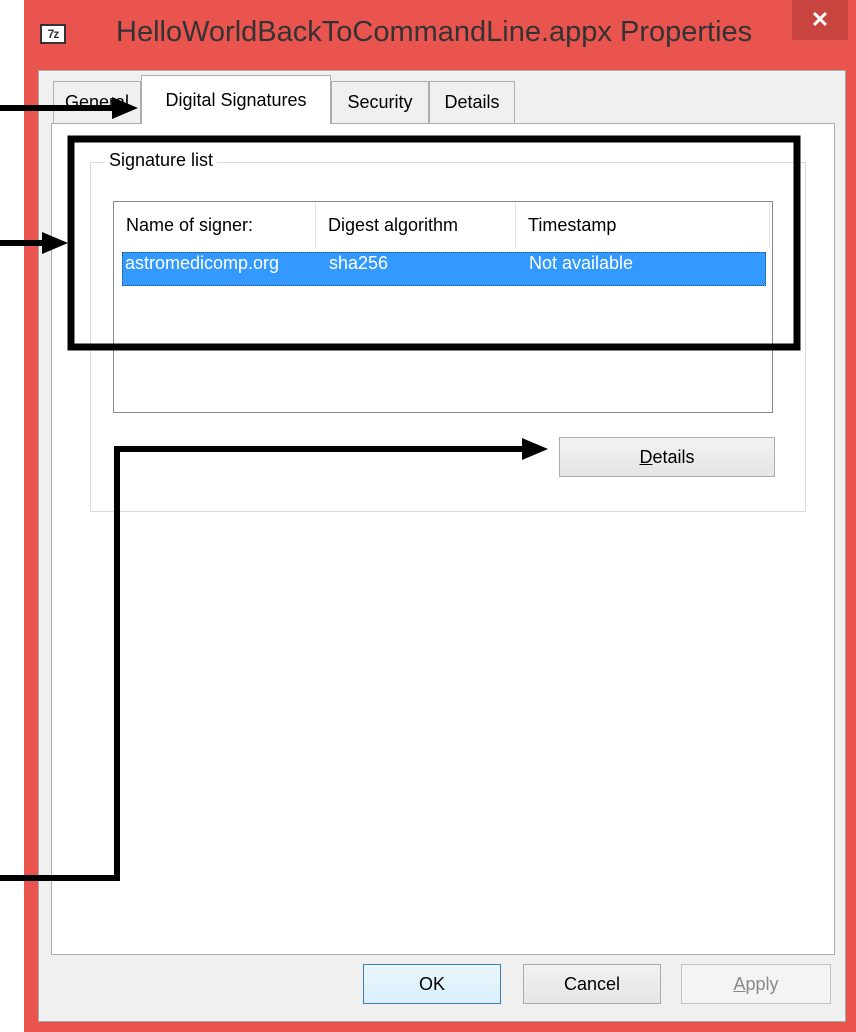 This screenshot has width=856, height=1032. What do you see at coordinates (161, 160) in the screenshot?
I see `signature-list-label: Signature list` at bounding box center [161, 160].